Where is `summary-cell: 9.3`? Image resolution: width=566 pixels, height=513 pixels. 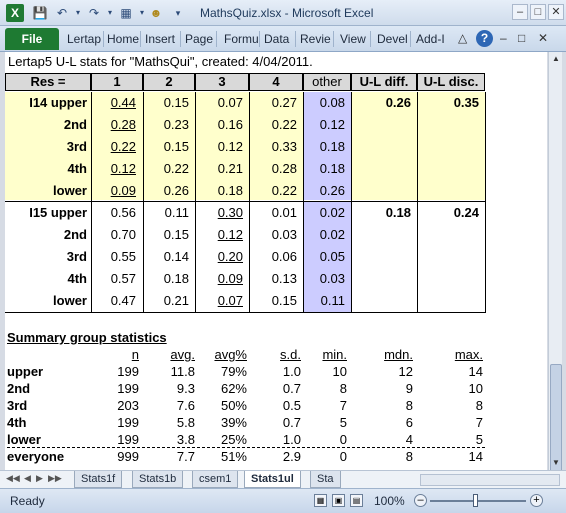 summary-cell: 9.3 is located at coordinates (174, 388).